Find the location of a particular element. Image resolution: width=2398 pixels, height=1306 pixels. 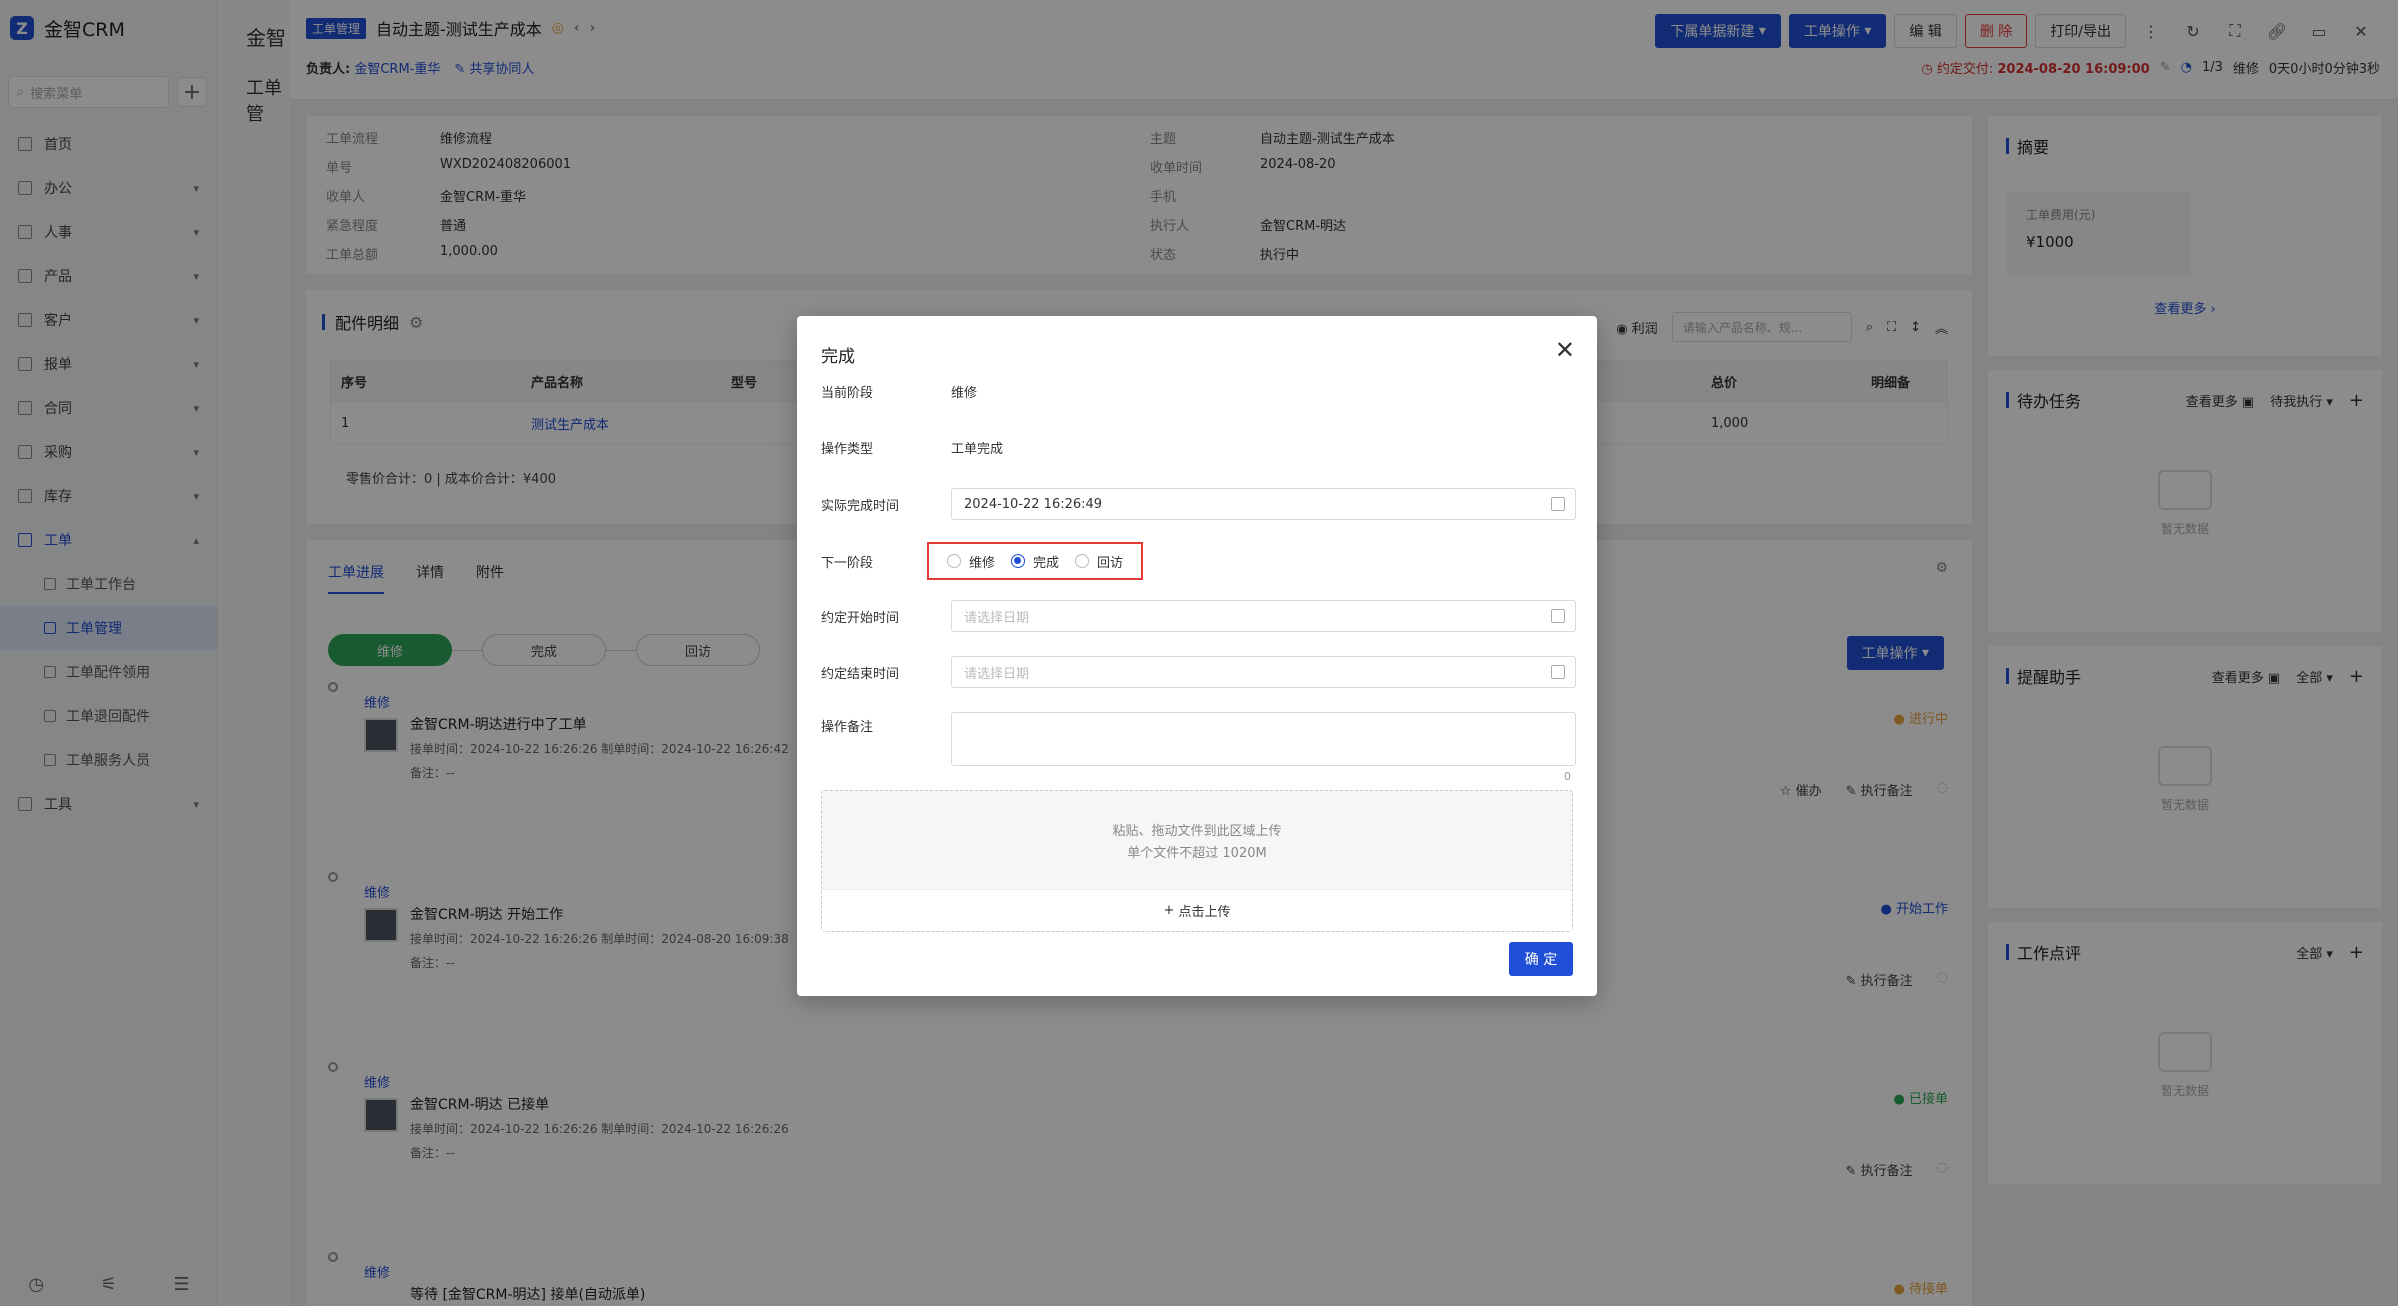

next-stage-row: 下一阶段 维修 完成 回访 is located at coordinates (982, 561).